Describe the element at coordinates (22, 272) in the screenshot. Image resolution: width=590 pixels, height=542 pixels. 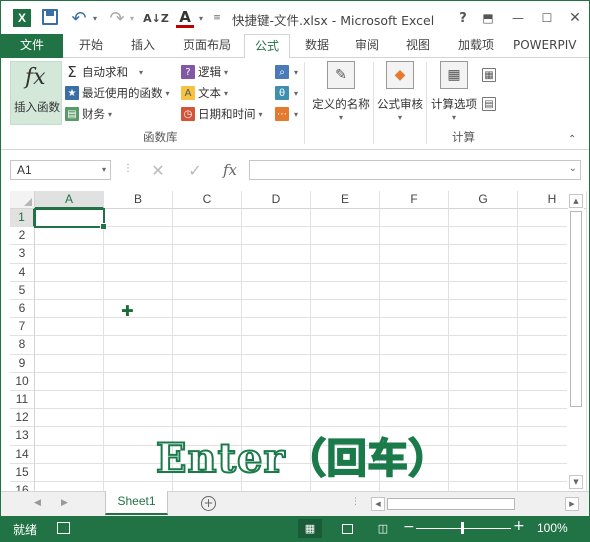
I see `row-header: 4` at that location.